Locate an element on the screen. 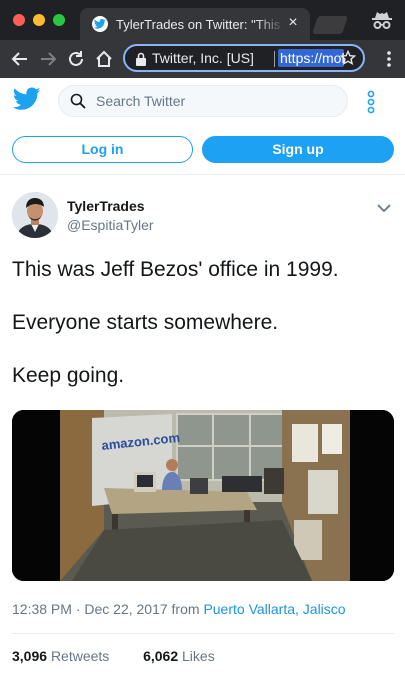  chevron-down-icon is located at coordinates (384, 206).